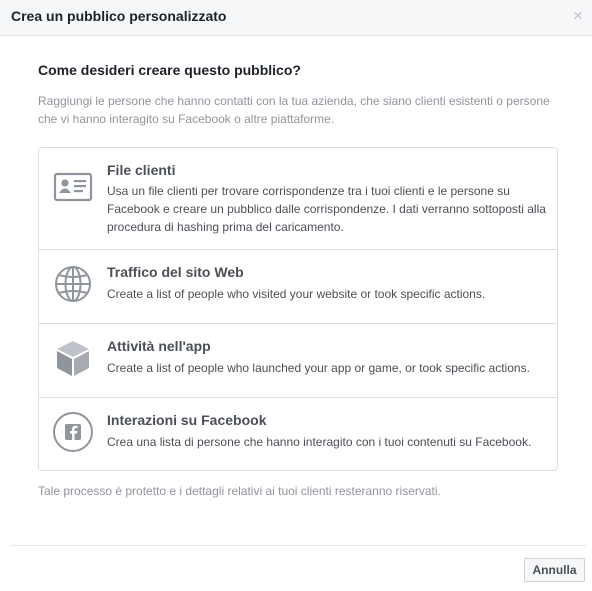 The width and height of the screenshot is (592, 591). Describe the element at coordinates (73, 358) in the screenshot. I see `cube-icon` at that location.